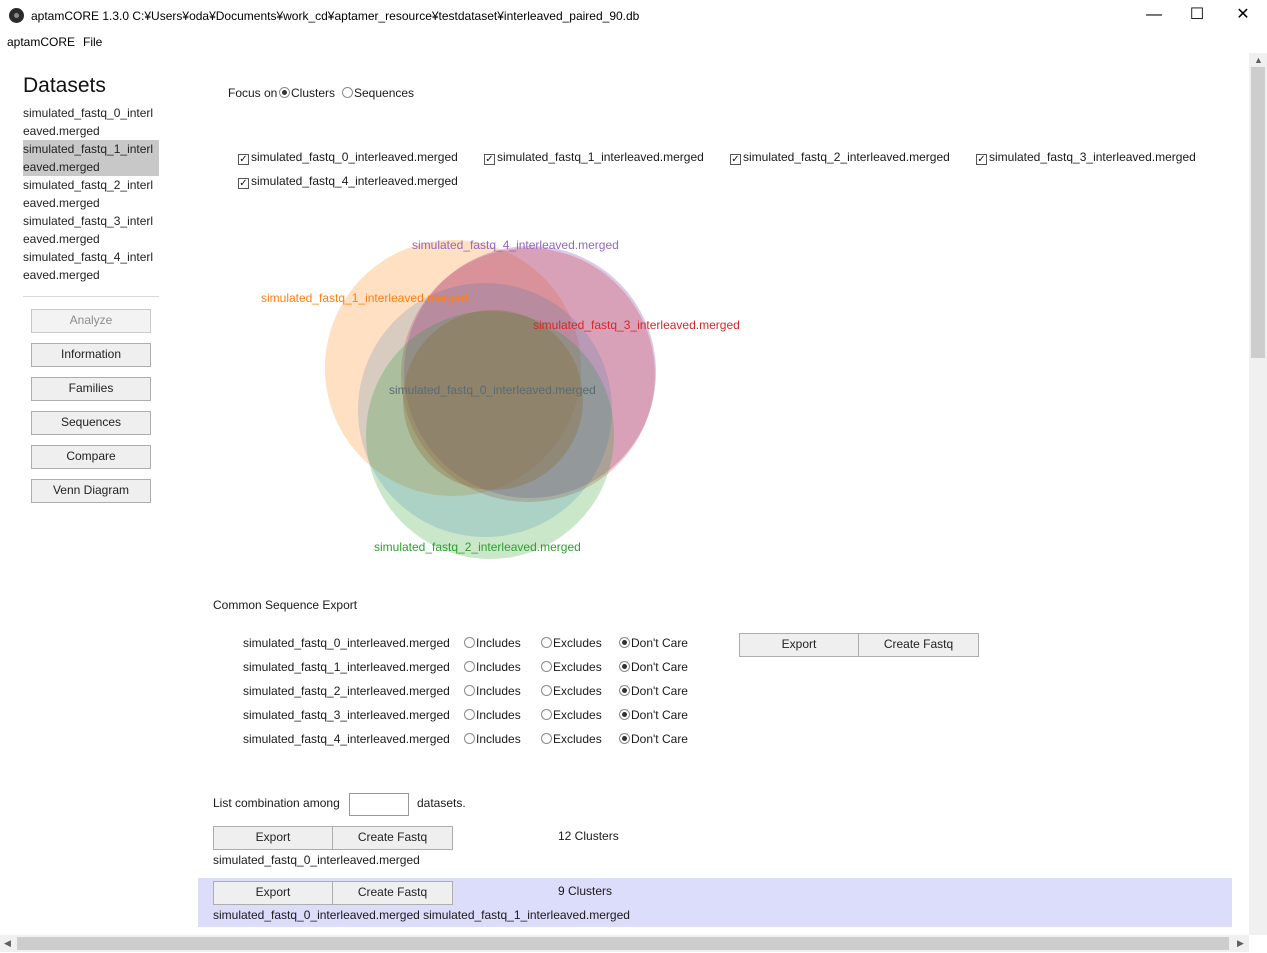  Describe the element at coordinates (91, 122) in the screenshot. I see `dataset-item: simulated_fastq_0_interleaved.merged` at that location.